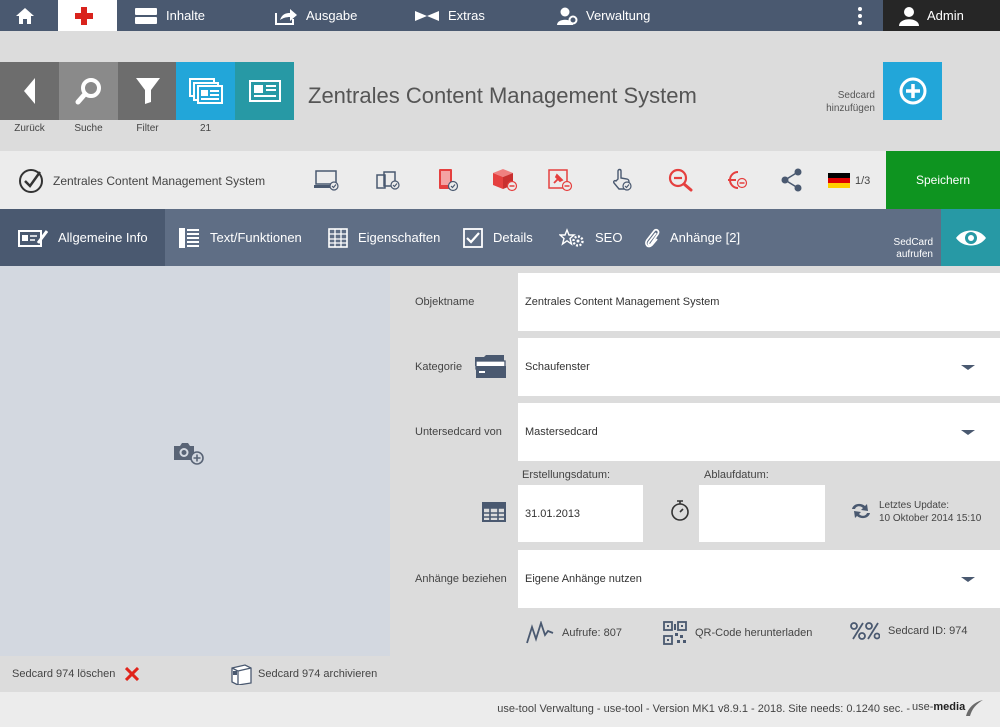  Describe the element at coordinates (169, 15) in the screenshot. I see `nav-item-inhalte: Inhalte` at that location.